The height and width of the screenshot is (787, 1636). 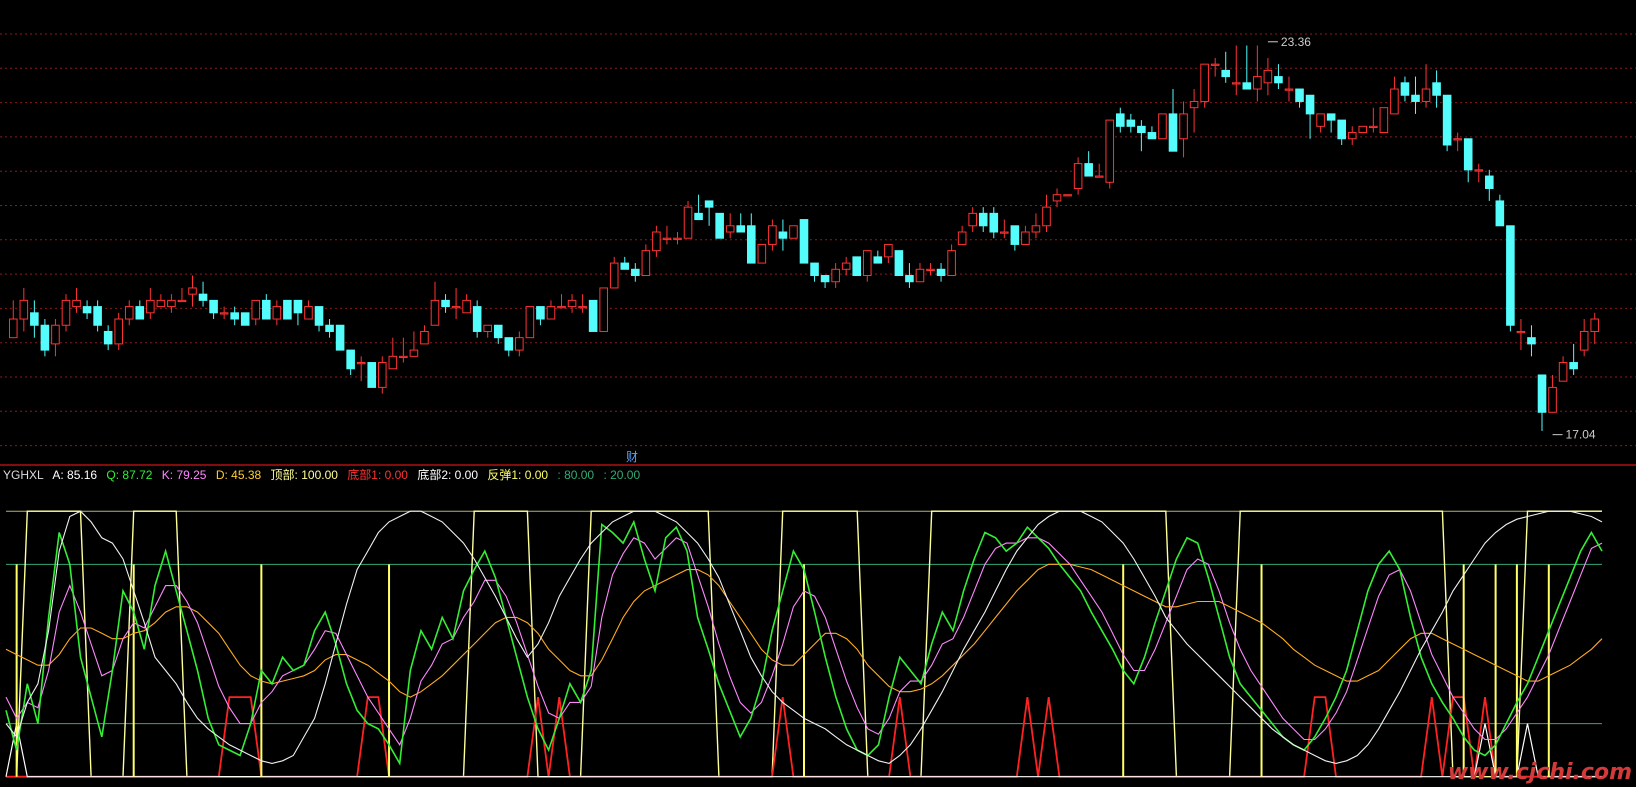 I want to click on indicator-value-top: 顶部: 100.00, so click(x=304, y=475).